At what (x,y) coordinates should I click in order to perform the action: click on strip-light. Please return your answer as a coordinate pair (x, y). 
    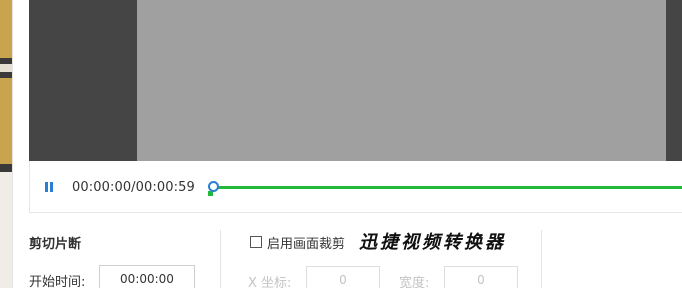
    Looking at the image, I should click on (6, 68).